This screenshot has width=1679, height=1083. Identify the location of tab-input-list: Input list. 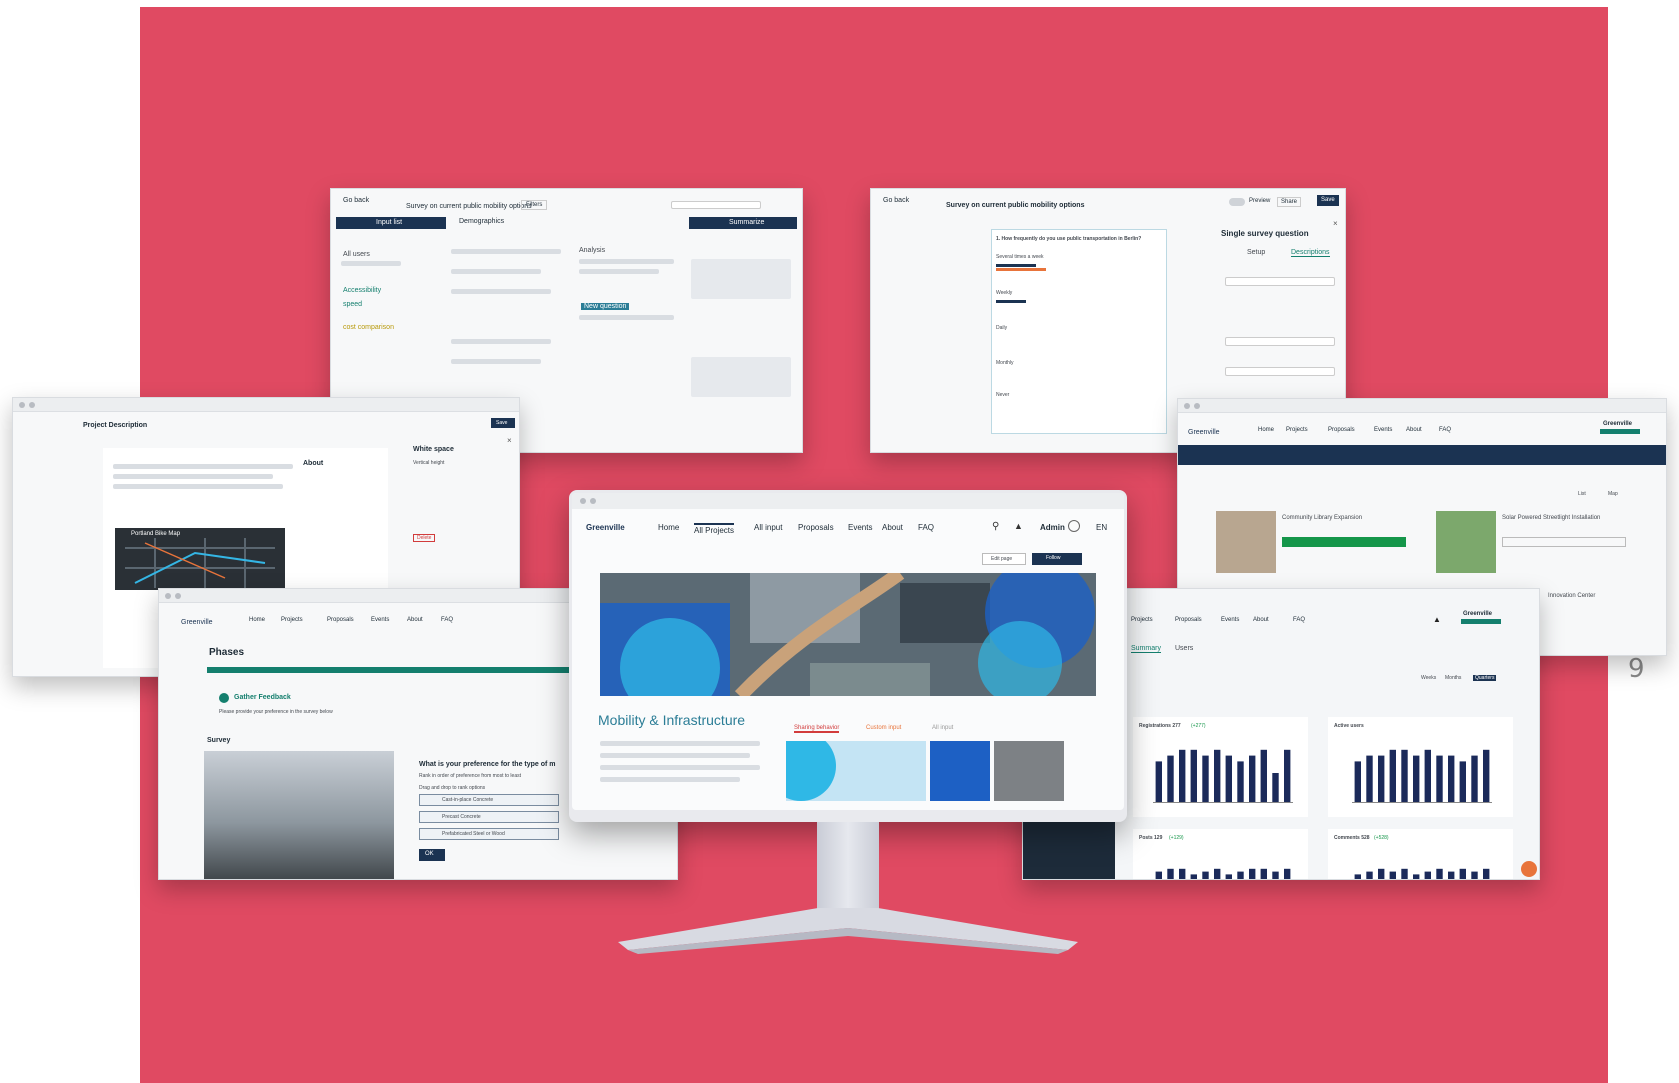
(391, 223).